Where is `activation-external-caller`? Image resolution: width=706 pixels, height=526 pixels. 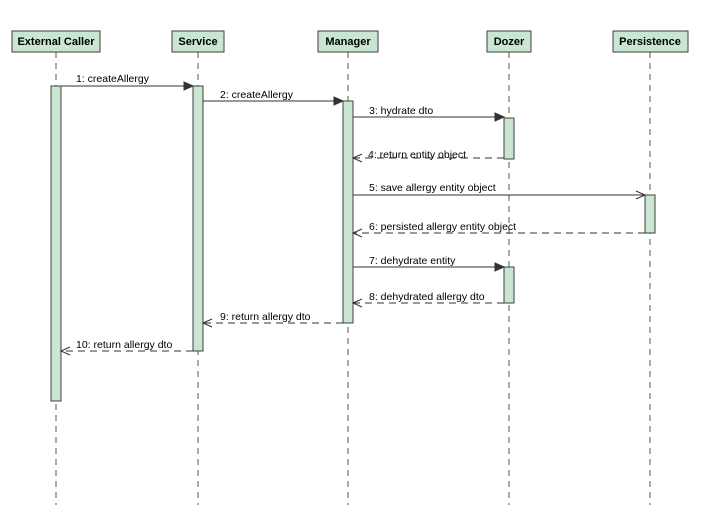 activation-external-caller is located at coordinates (56, 243).